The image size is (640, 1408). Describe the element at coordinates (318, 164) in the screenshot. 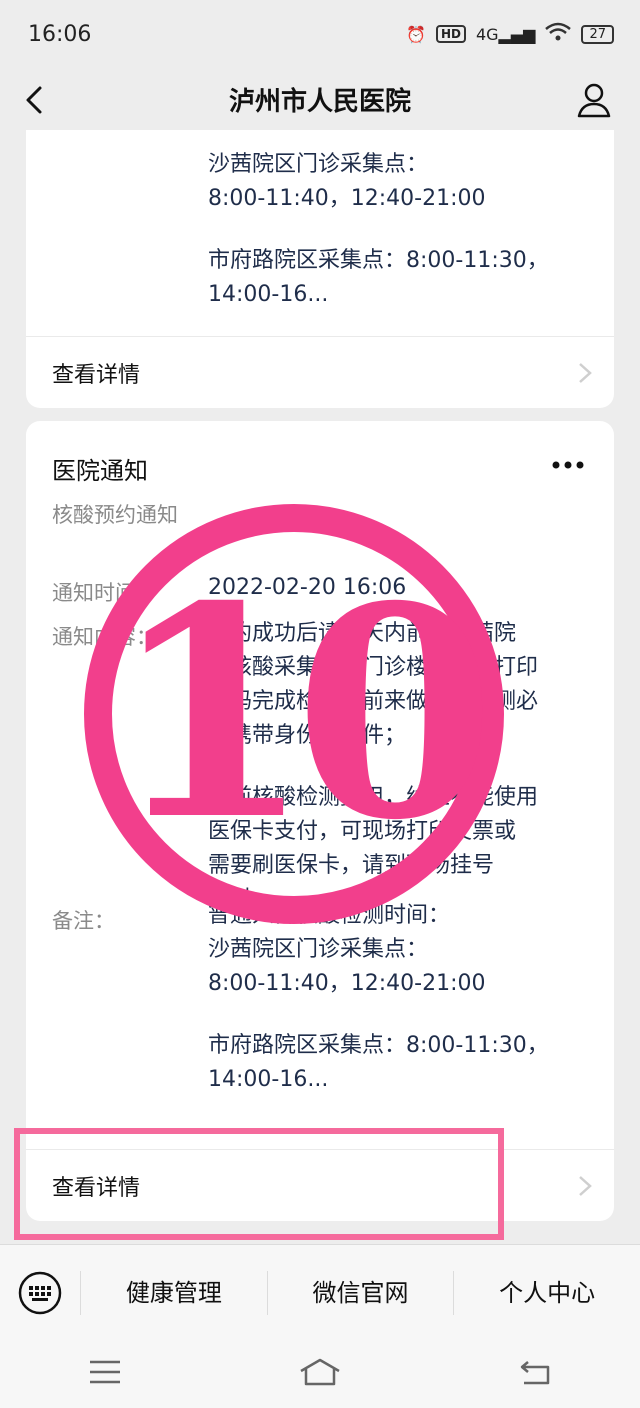

I see `schedule-line: 沙茜院区门诊采集点：` at that location.